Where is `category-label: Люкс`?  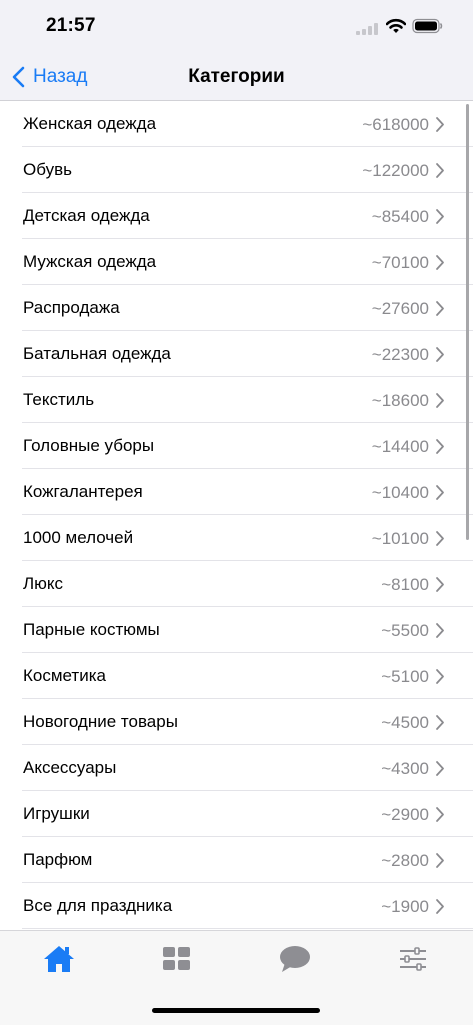
category-label: Люкс is located at coordinates (43, 583).